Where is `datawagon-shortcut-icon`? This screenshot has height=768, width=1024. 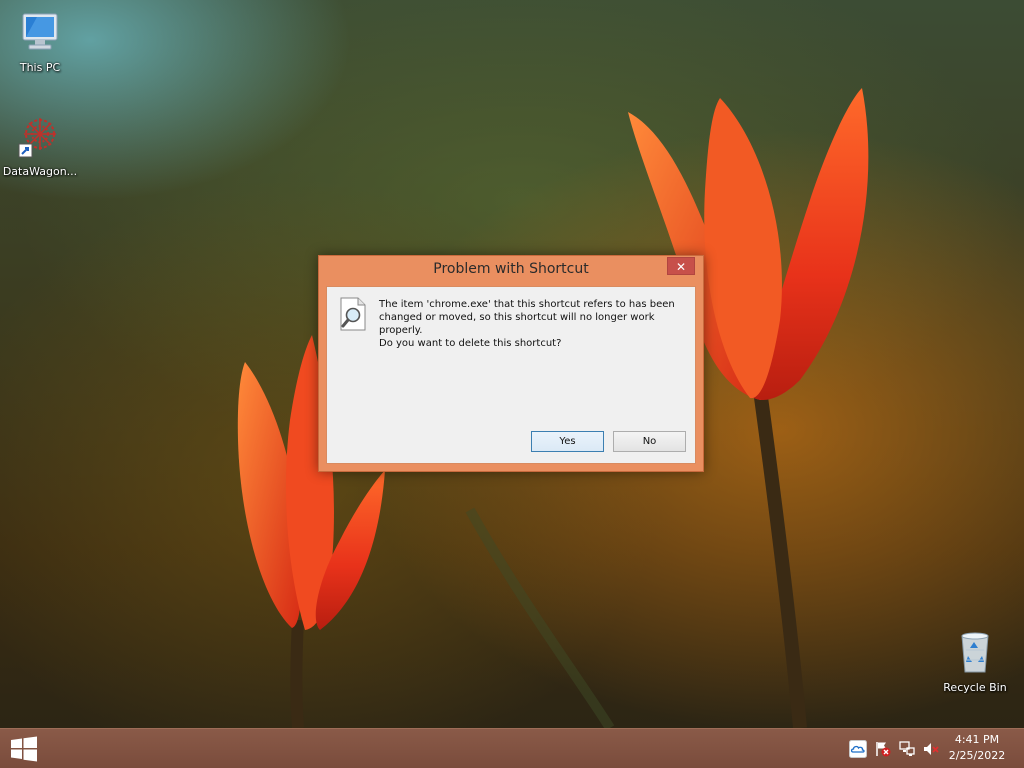 datawagon-shortcut-icon is located at coordinates (37, 138).